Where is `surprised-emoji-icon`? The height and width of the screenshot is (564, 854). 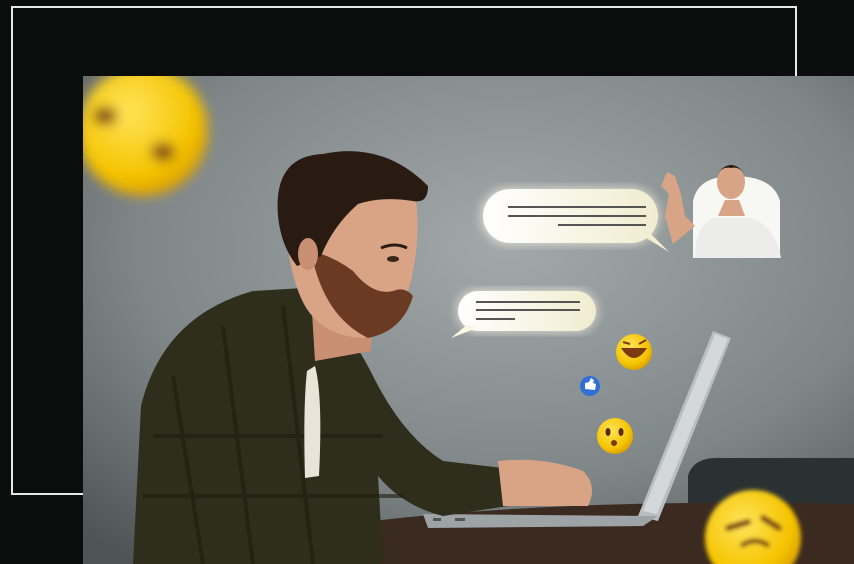
surprised-emoji-icon is located at coordinates (615, 436).